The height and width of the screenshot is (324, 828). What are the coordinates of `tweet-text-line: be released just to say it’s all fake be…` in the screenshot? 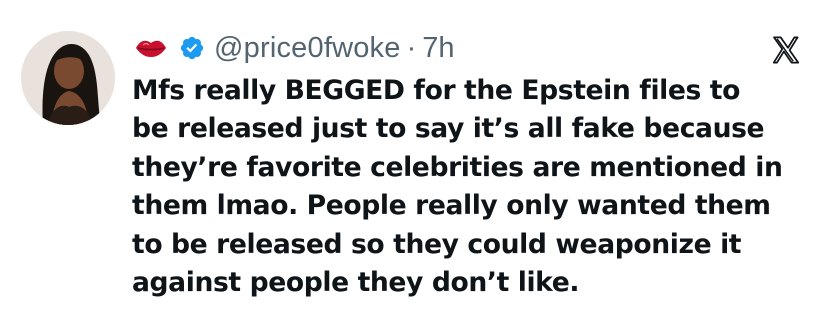 It's located at (448, 129).